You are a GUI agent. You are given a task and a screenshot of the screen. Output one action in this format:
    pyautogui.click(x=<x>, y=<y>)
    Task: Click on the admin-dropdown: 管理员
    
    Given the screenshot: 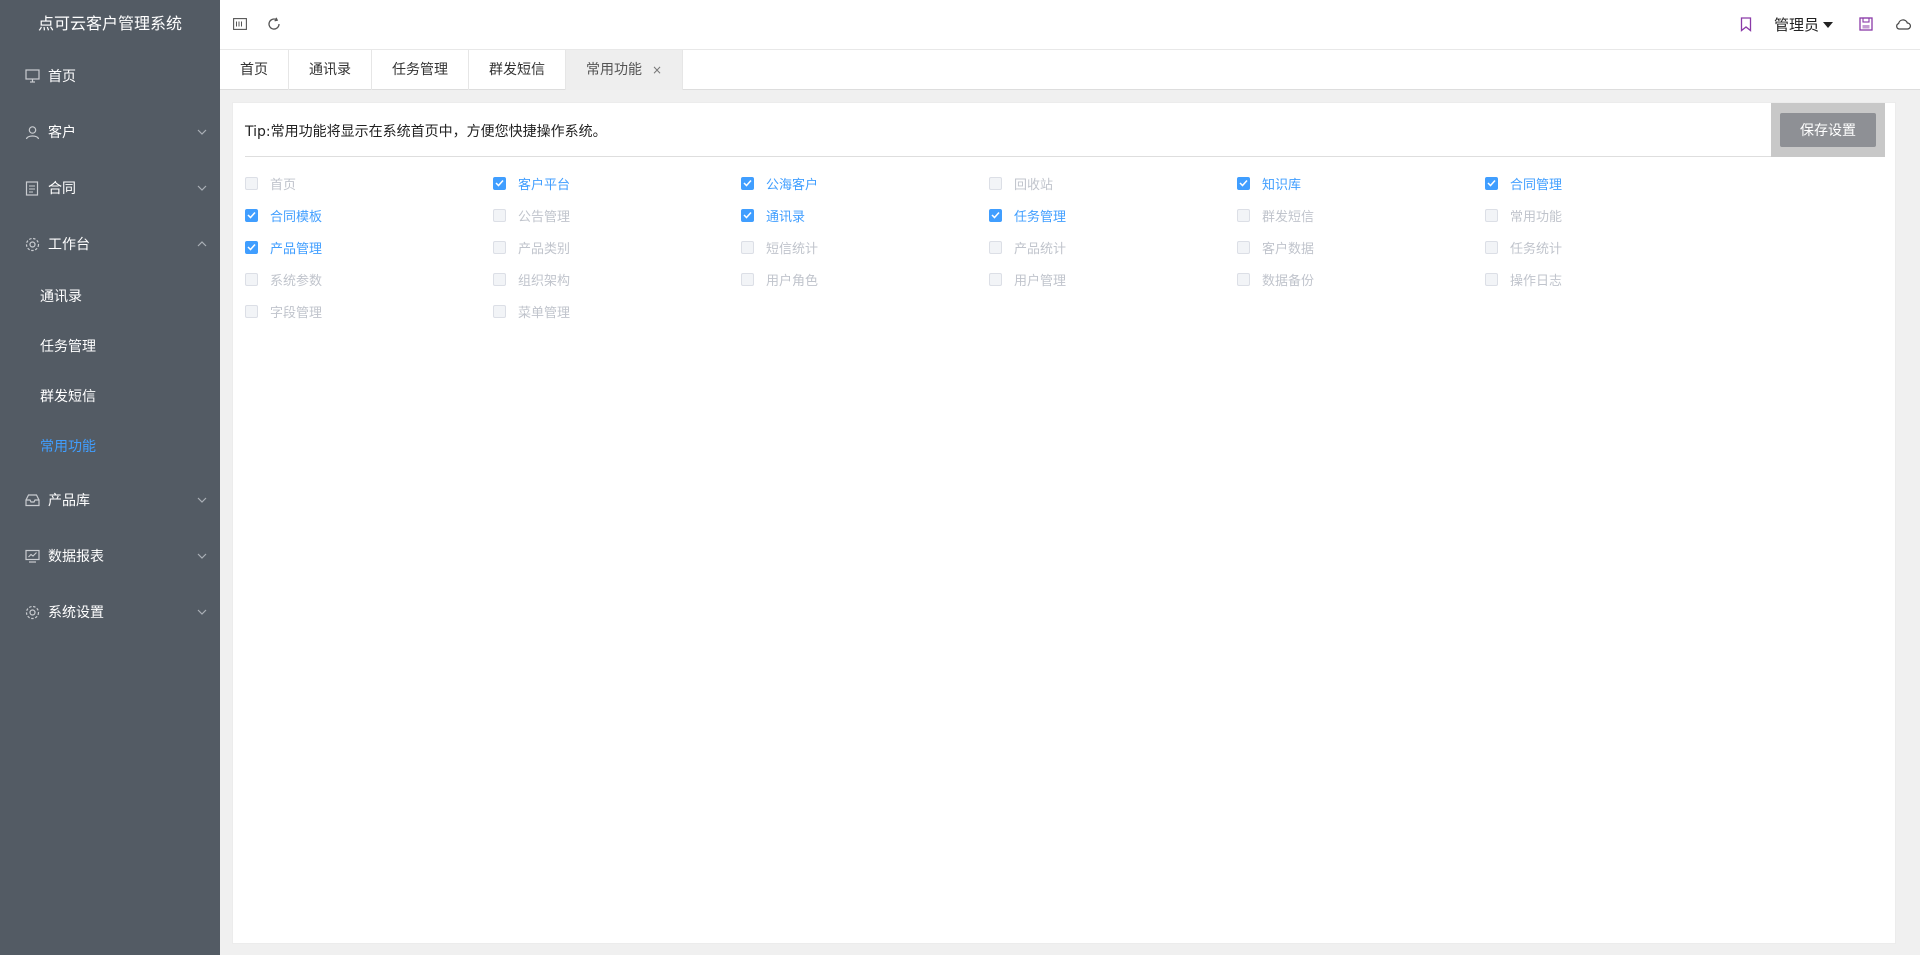 What is the action you would take?
    pyautogui.click(x=1804, y=24)
    